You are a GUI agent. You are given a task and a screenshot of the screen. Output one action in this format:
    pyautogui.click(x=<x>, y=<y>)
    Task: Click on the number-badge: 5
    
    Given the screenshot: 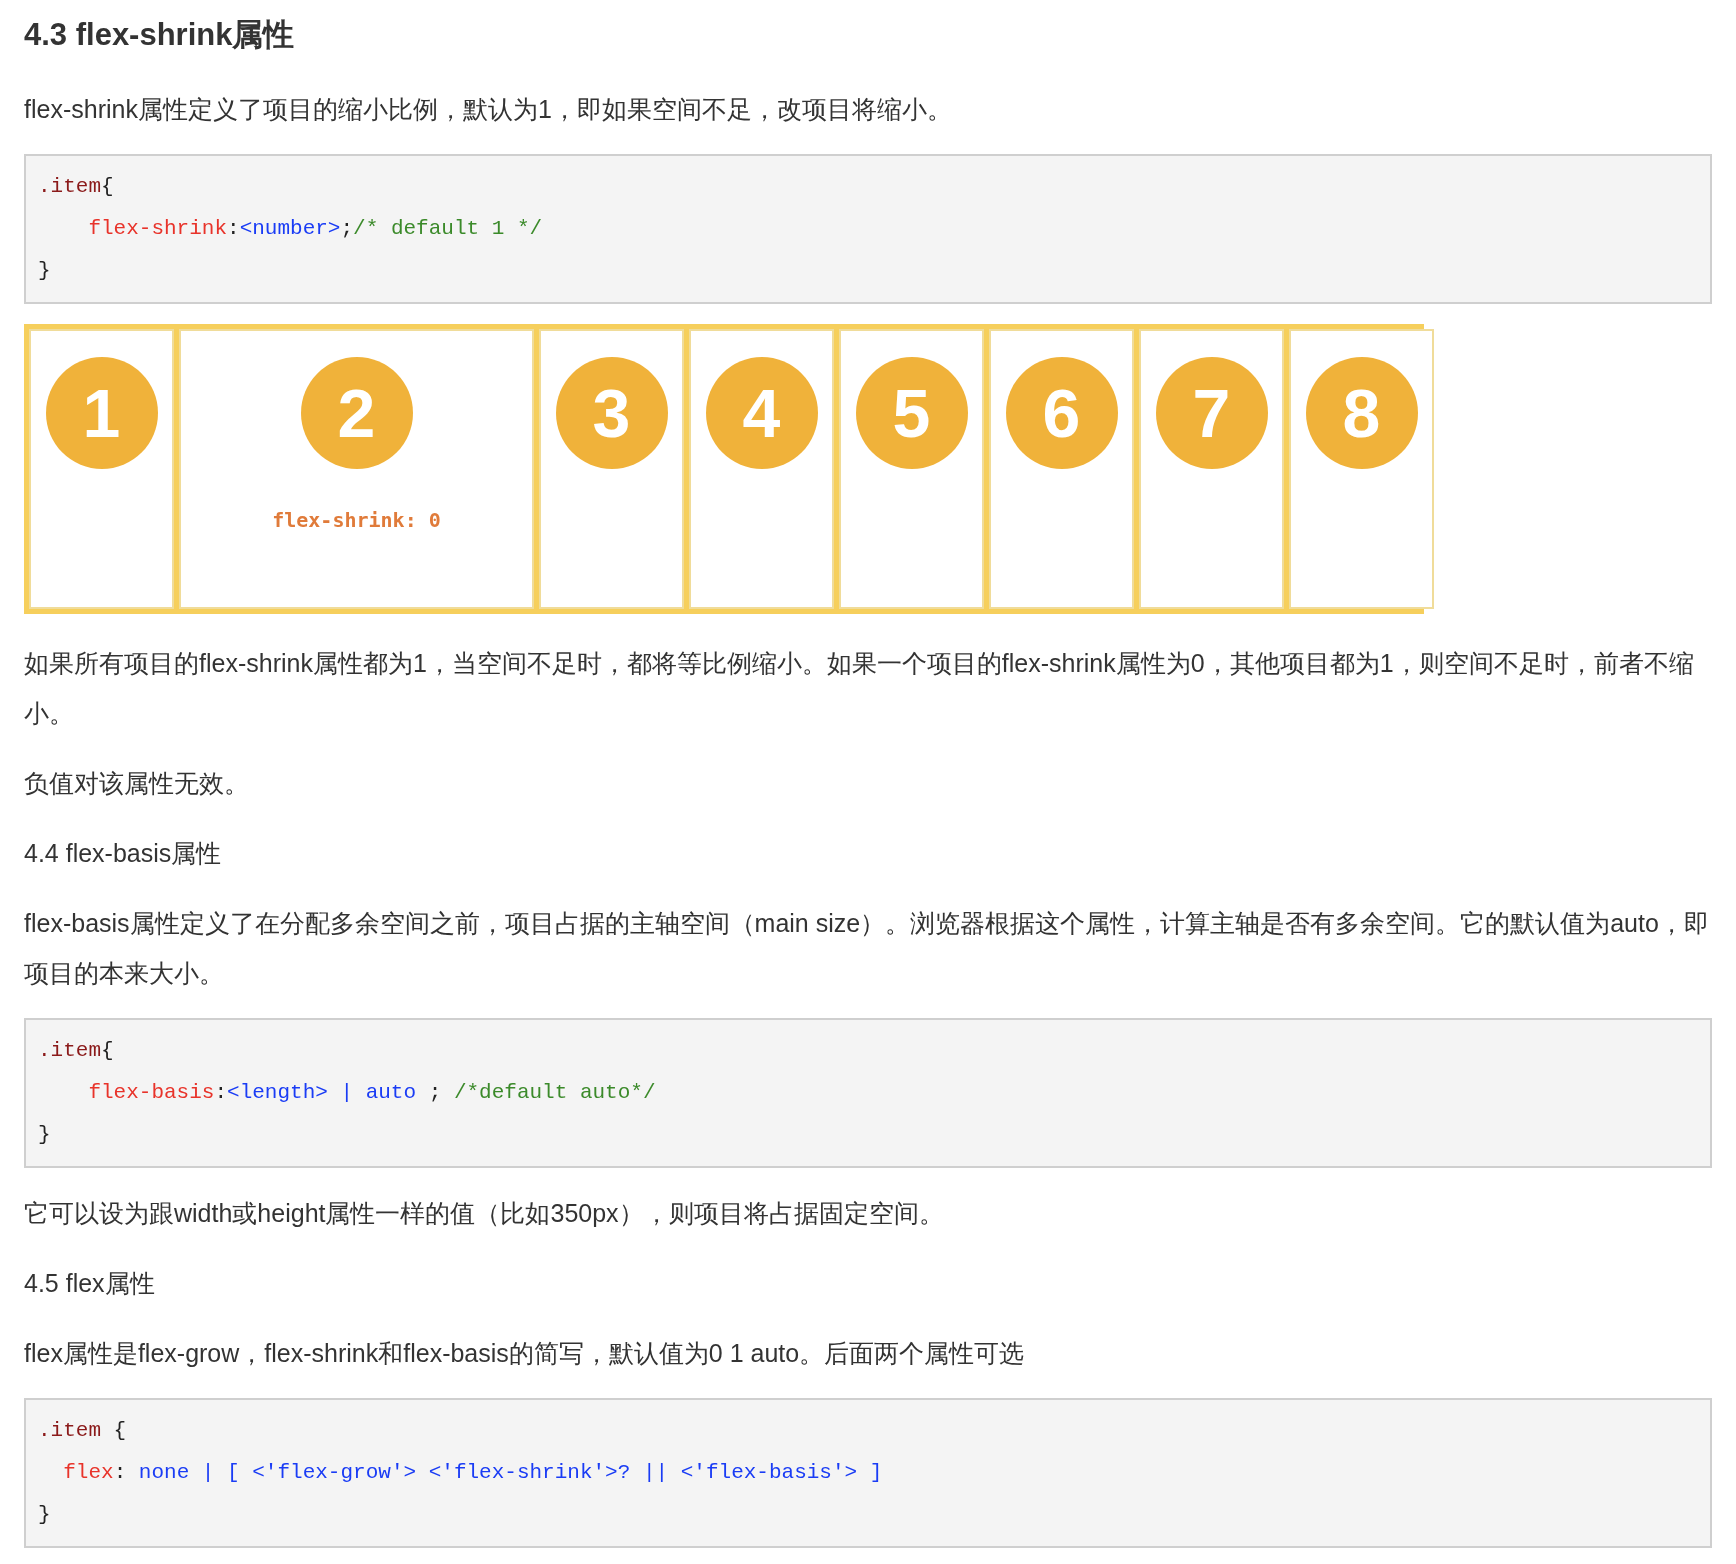 What is the action you would take?
    pyautogui.click(x=911, y=413)
    